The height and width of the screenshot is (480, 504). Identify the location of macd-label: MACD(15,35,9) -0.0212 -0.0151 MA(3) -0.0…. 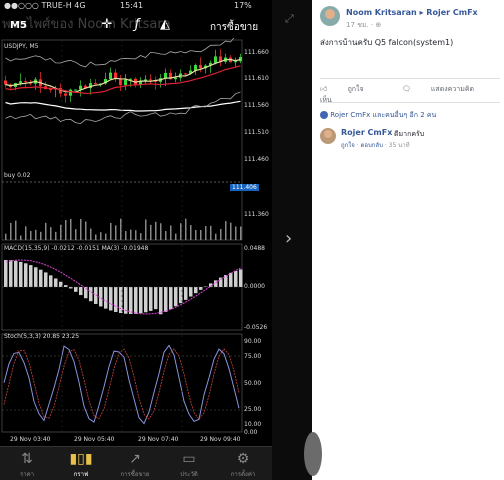
(76, 248).